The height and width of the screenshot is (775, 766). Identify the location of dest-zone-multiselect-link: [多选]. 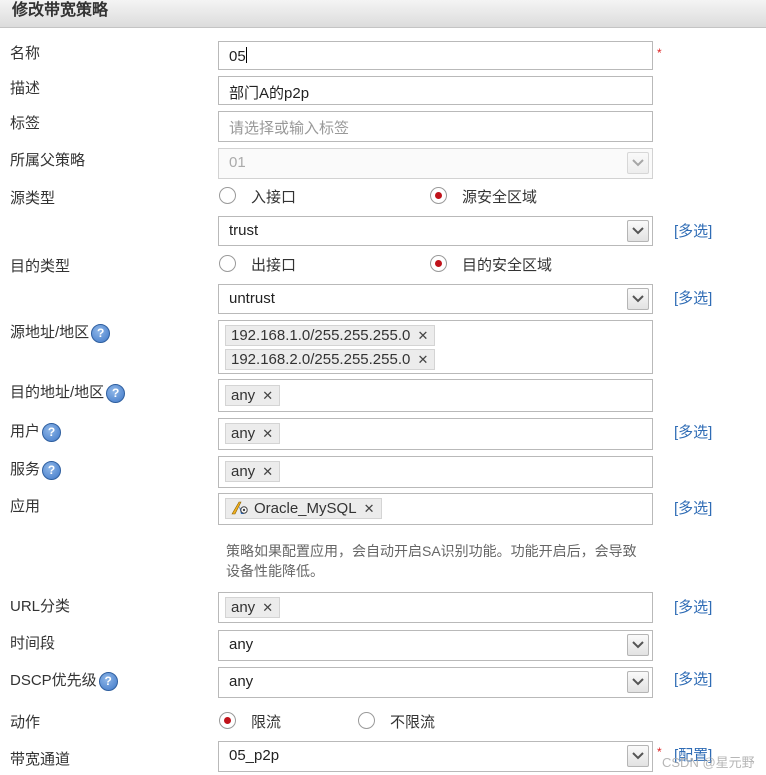
(693, 297).